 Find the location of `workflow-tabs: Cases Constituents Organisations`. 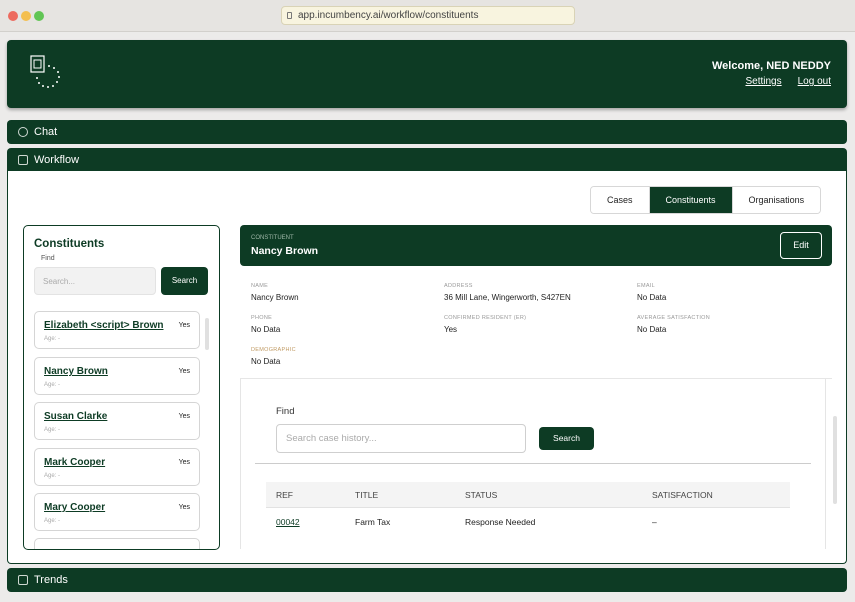

workflow-tabs: Cases Constituents Organisations is located at coordinates (706, 200).